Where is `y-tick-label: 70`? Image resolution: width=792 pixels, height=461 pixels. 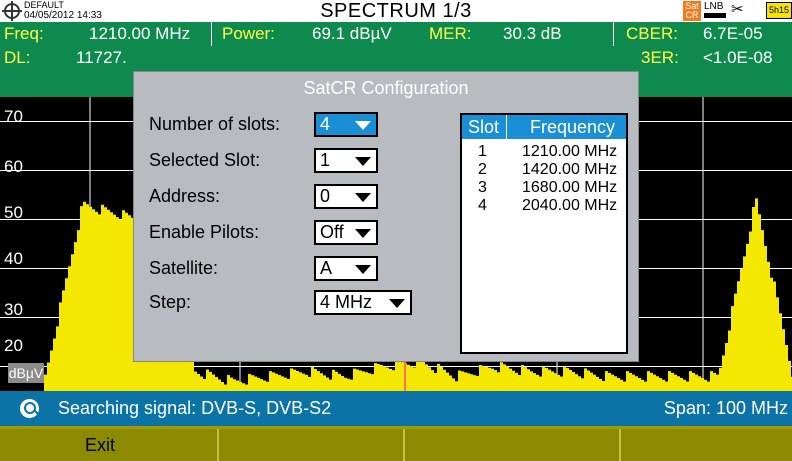
y-tick-label: 70 is located at coordinates (13, 116).